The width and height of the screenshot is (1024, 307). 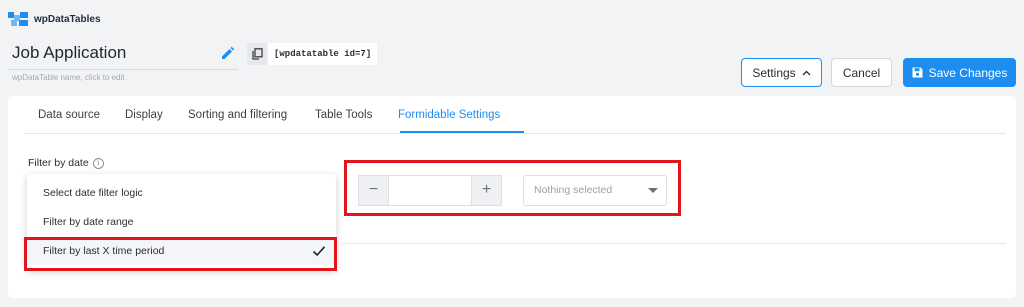 I want to click on filter-by-date-label: Filter by date i, so click(x=66, y=163).